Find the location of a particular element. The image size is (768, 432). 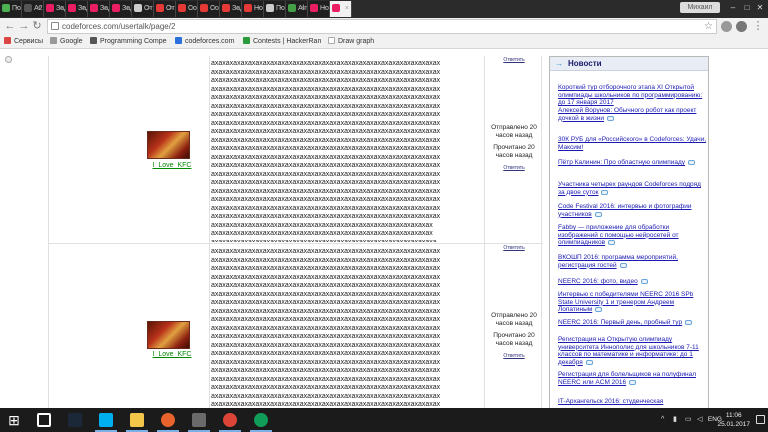

address-bar: codeforces.com/usertalk/page/2 ☆ is located at coordinates (382, 26).